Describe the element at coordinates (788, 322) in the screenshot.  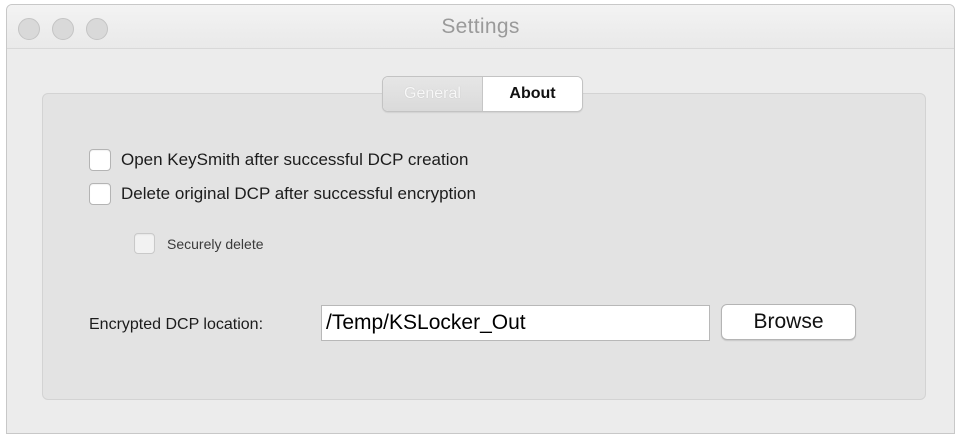
I see `browse-button: Browse` at that location.